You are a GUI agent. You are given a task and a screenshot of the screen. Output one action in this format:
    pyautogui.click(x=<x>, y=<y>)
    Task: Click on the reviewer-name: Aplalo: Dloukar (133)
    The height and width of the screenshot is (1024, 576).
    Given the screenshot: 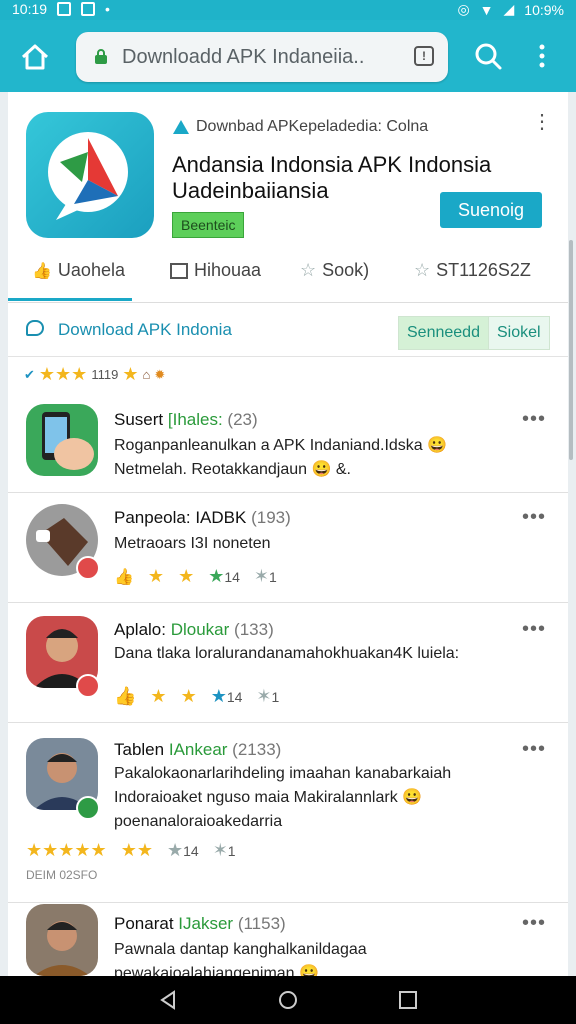 What is the action you would take?
    pyautogui.click(x=194, y=630)
    